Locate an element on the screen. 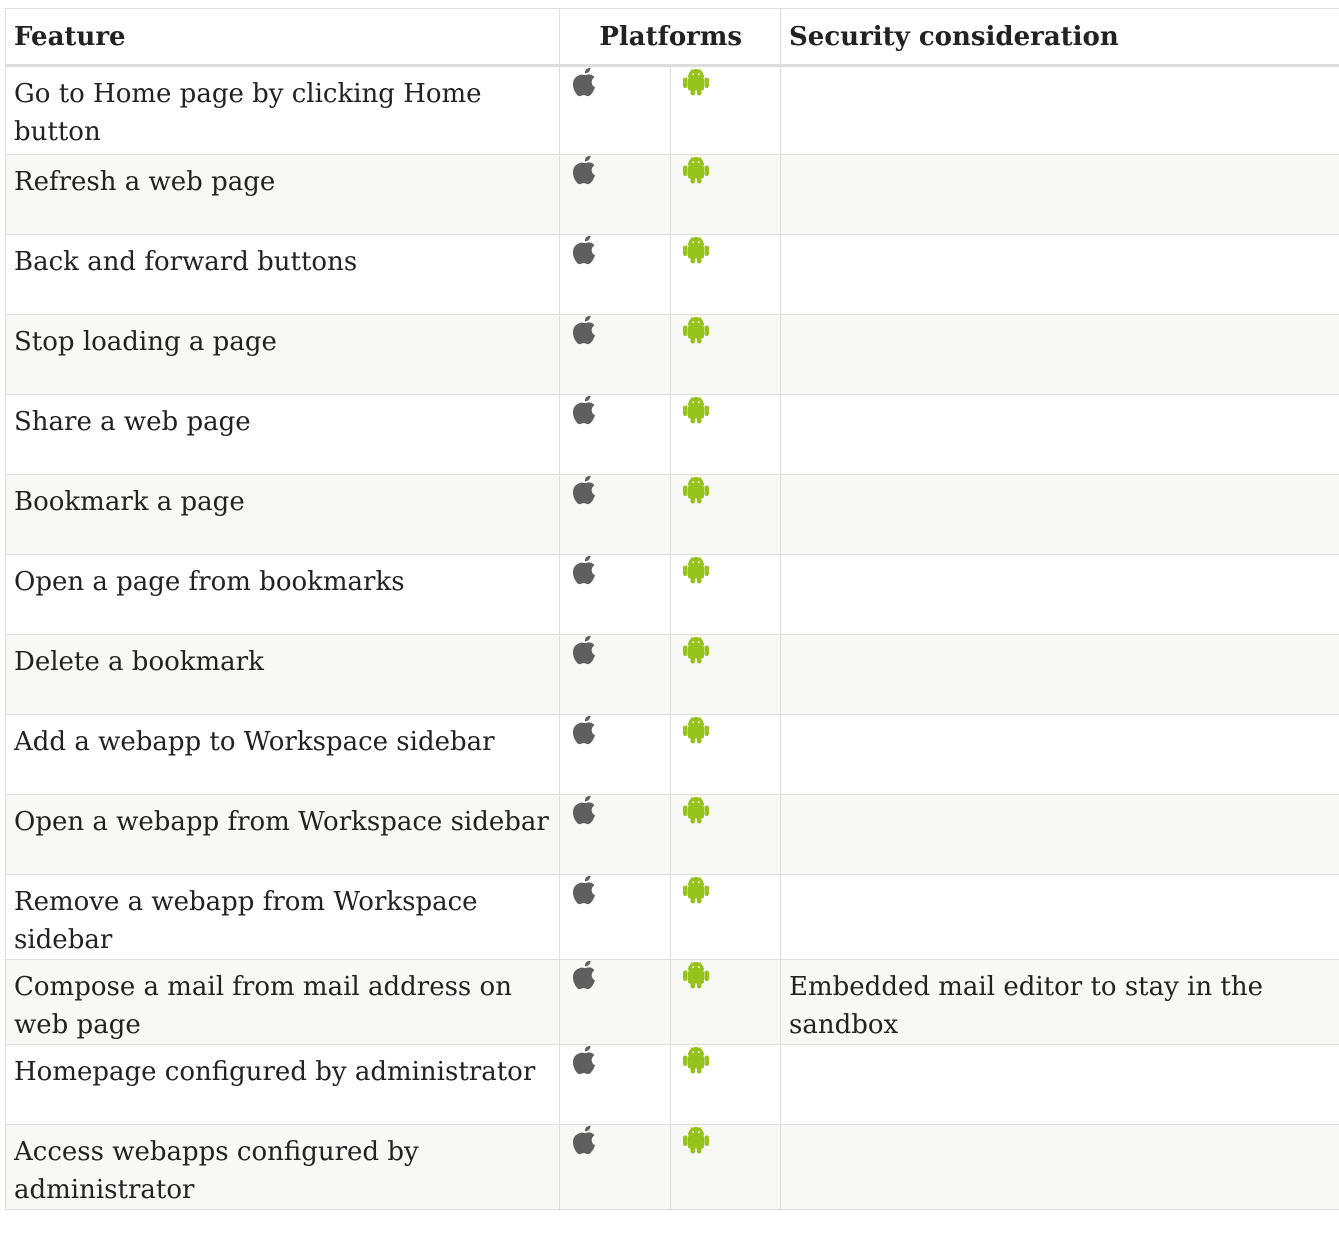 The height and width of the screenshot is (1240, 1339). table-row: Open a webapp from Workspace sidebar is located at coordinates (672, 834).